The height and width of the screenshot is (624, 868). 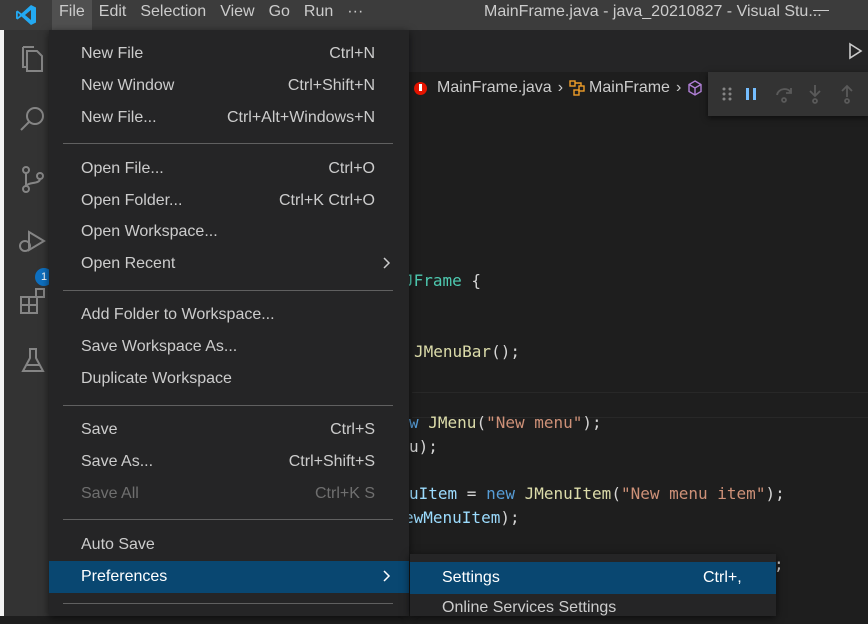 I want to click on preferences-submenu: Settings Ctrl+, Online Services Settings, so click(x=593, y=585).